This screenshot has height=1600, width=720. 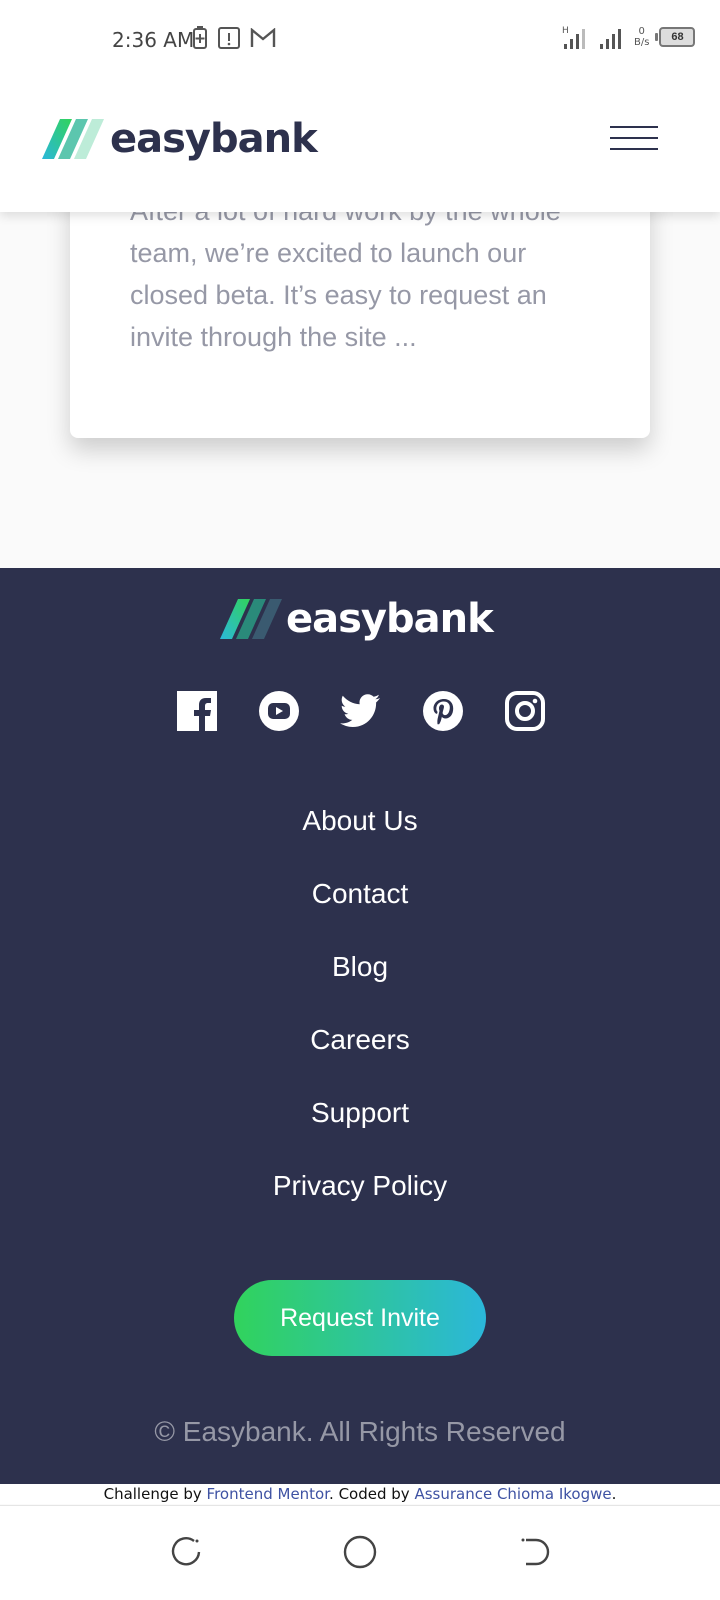 I want to click on network-speed: 0 B/s, so click(x=642, y=37).